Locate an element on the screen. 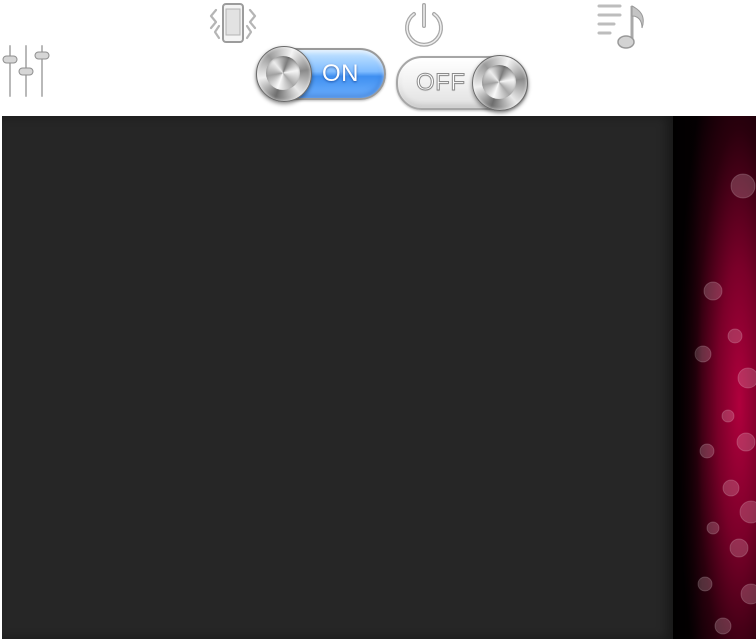  power-icon is located at coordinates (424, 26).